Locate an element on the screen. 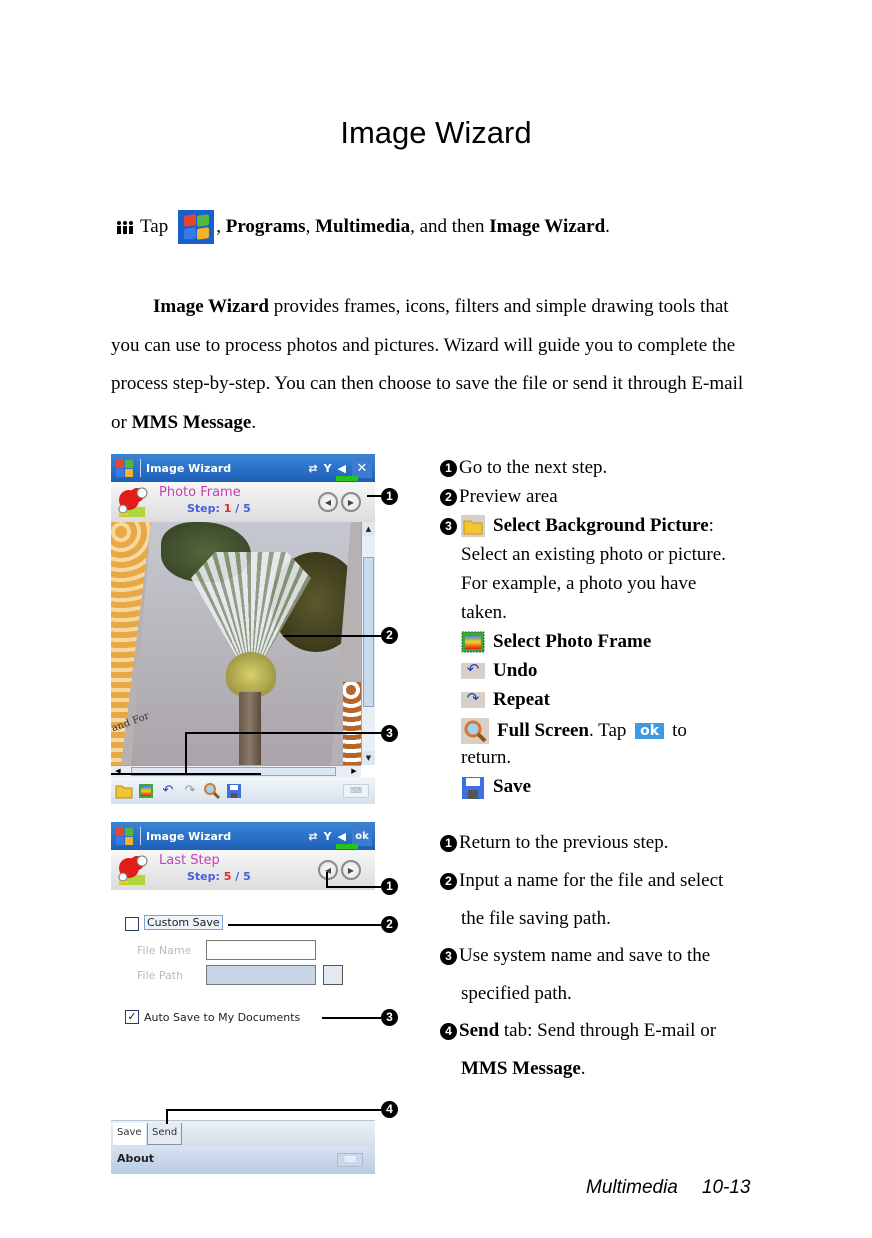  ok-button-icon: ok is located at coordinates (650, 731).